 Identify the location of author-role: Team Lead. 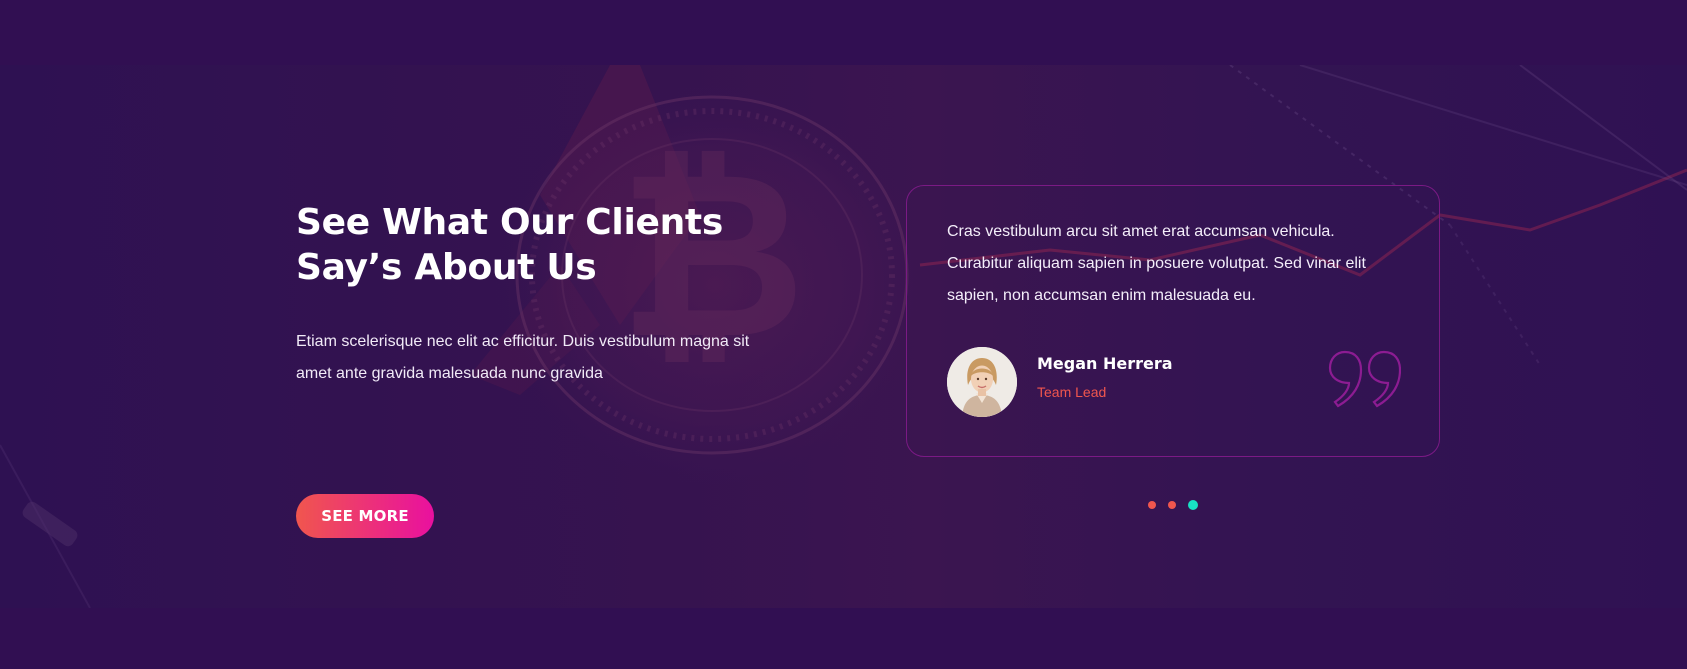
(1072, 392).